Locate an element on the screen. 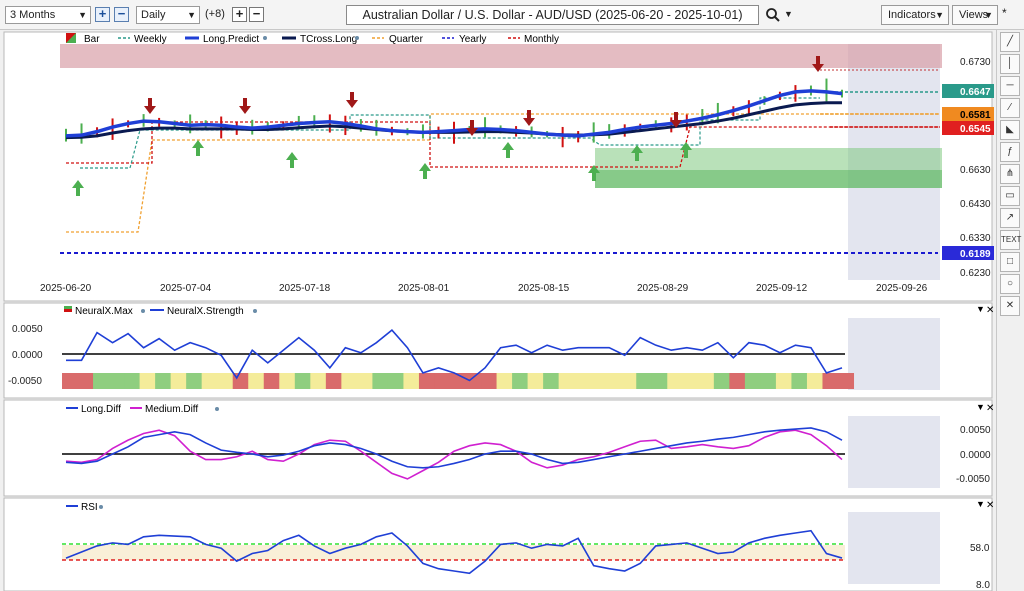  neuralx-axis: 0.0050 0.0000 -0.0050 is located at coordinates (25, 355).